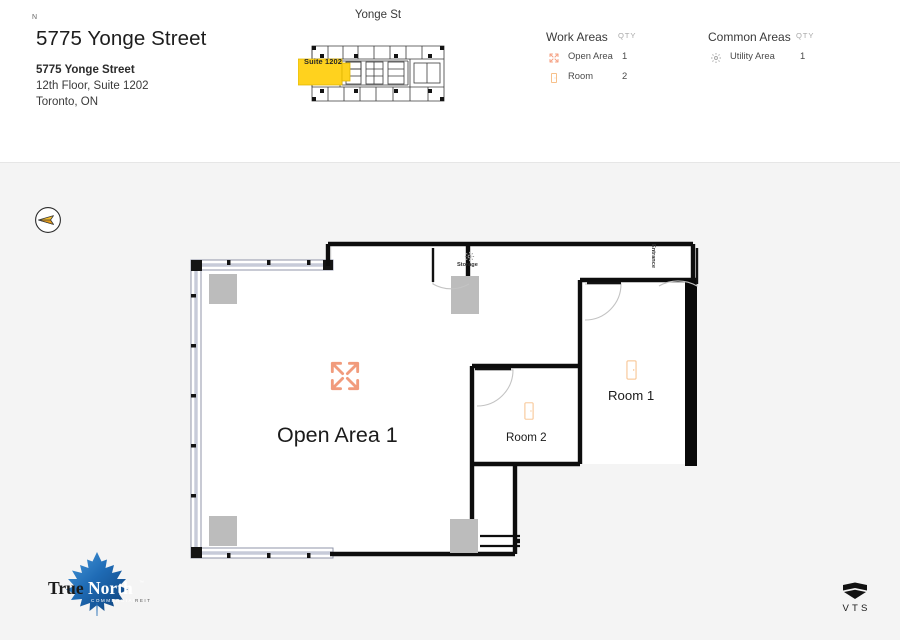 The width and height of the screenshot is (900, 640). Describe the element at coordinates (621, 76) in the screenshot. I see `legend-row-room: Room 2` at that location.